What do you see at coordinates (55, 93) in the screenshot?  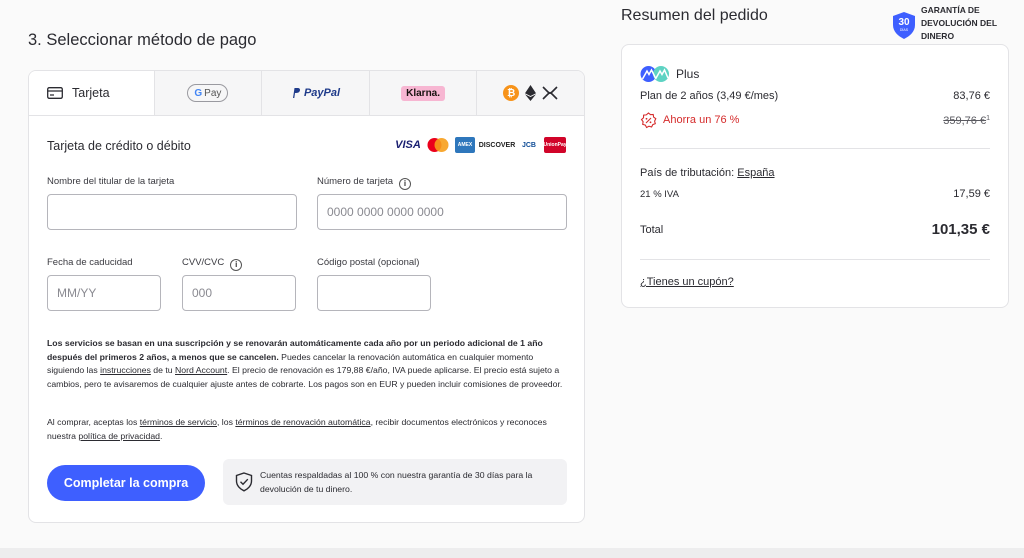 I see `credit-card-icon` at bounding box center [55, 93].